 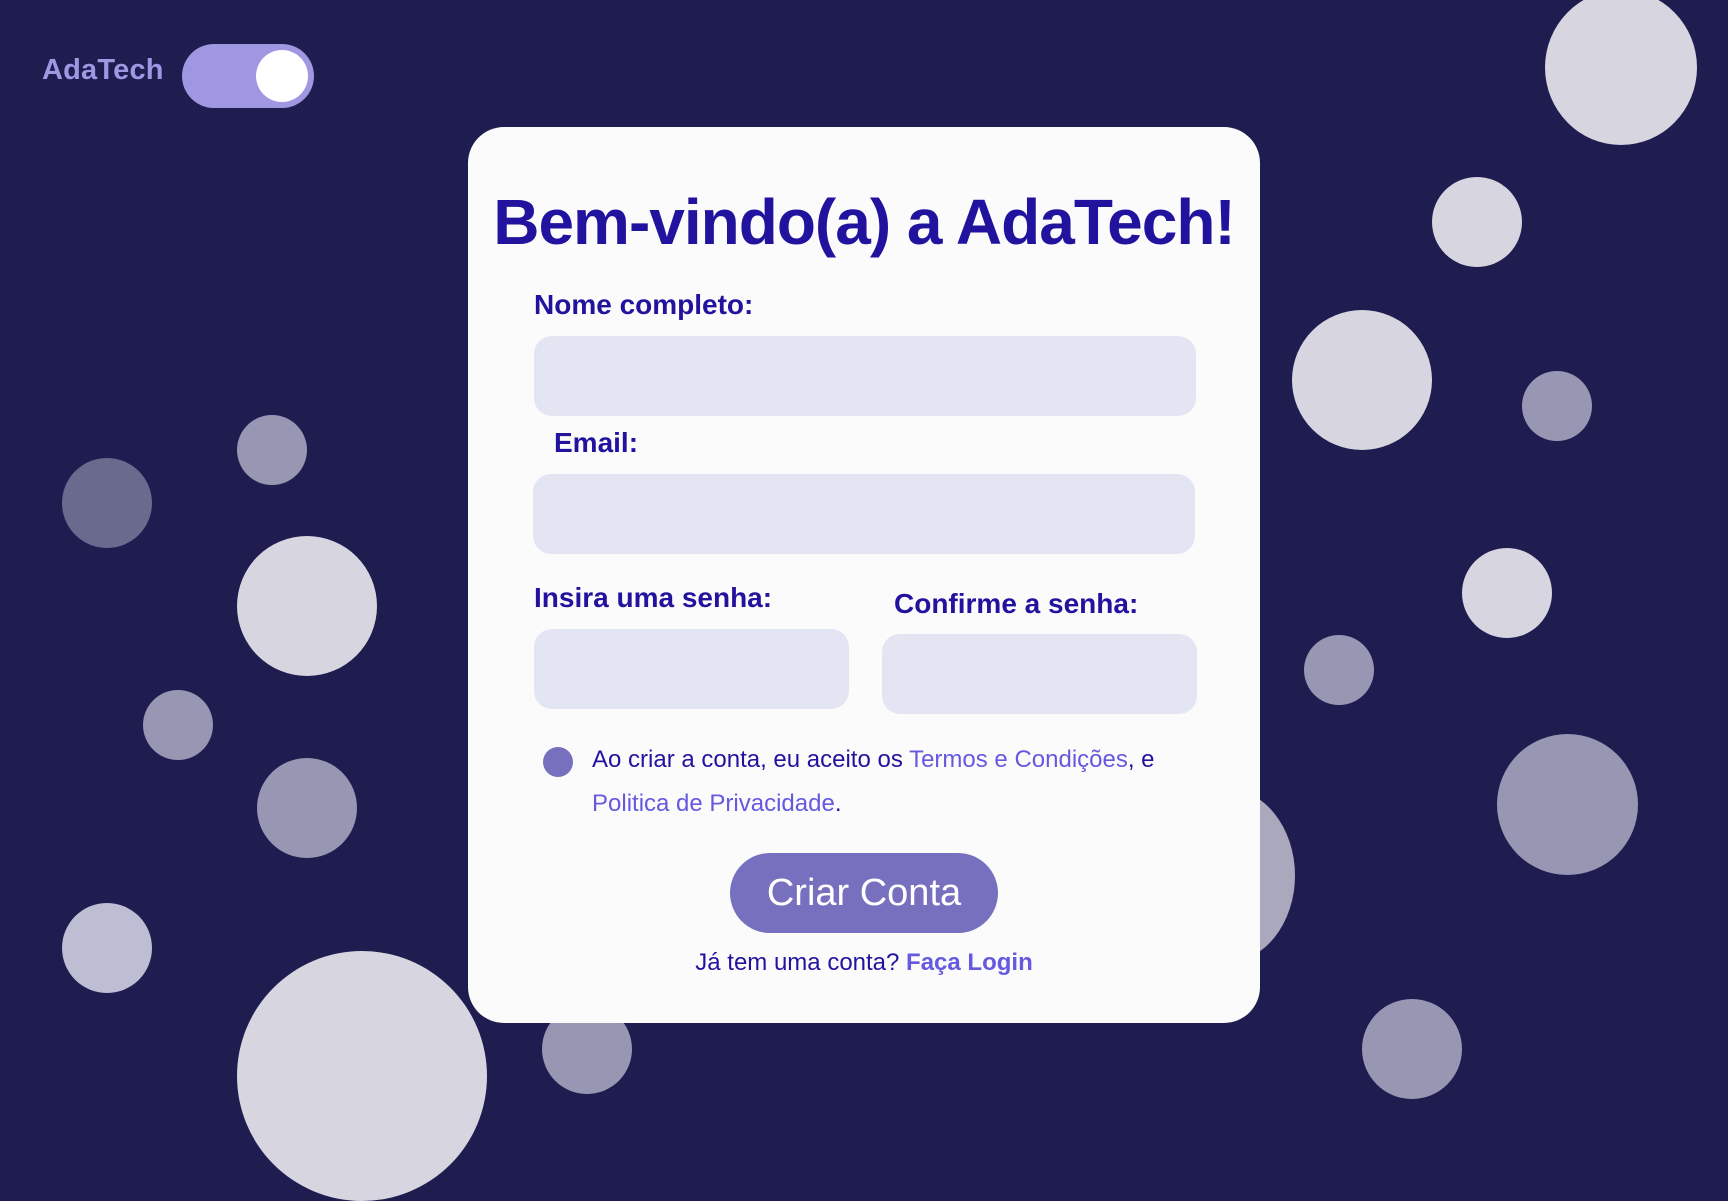 What do you see at coordinates (282, 76) in the screenshot?
I see `toggle-knob` at bounding box center [282, 76].